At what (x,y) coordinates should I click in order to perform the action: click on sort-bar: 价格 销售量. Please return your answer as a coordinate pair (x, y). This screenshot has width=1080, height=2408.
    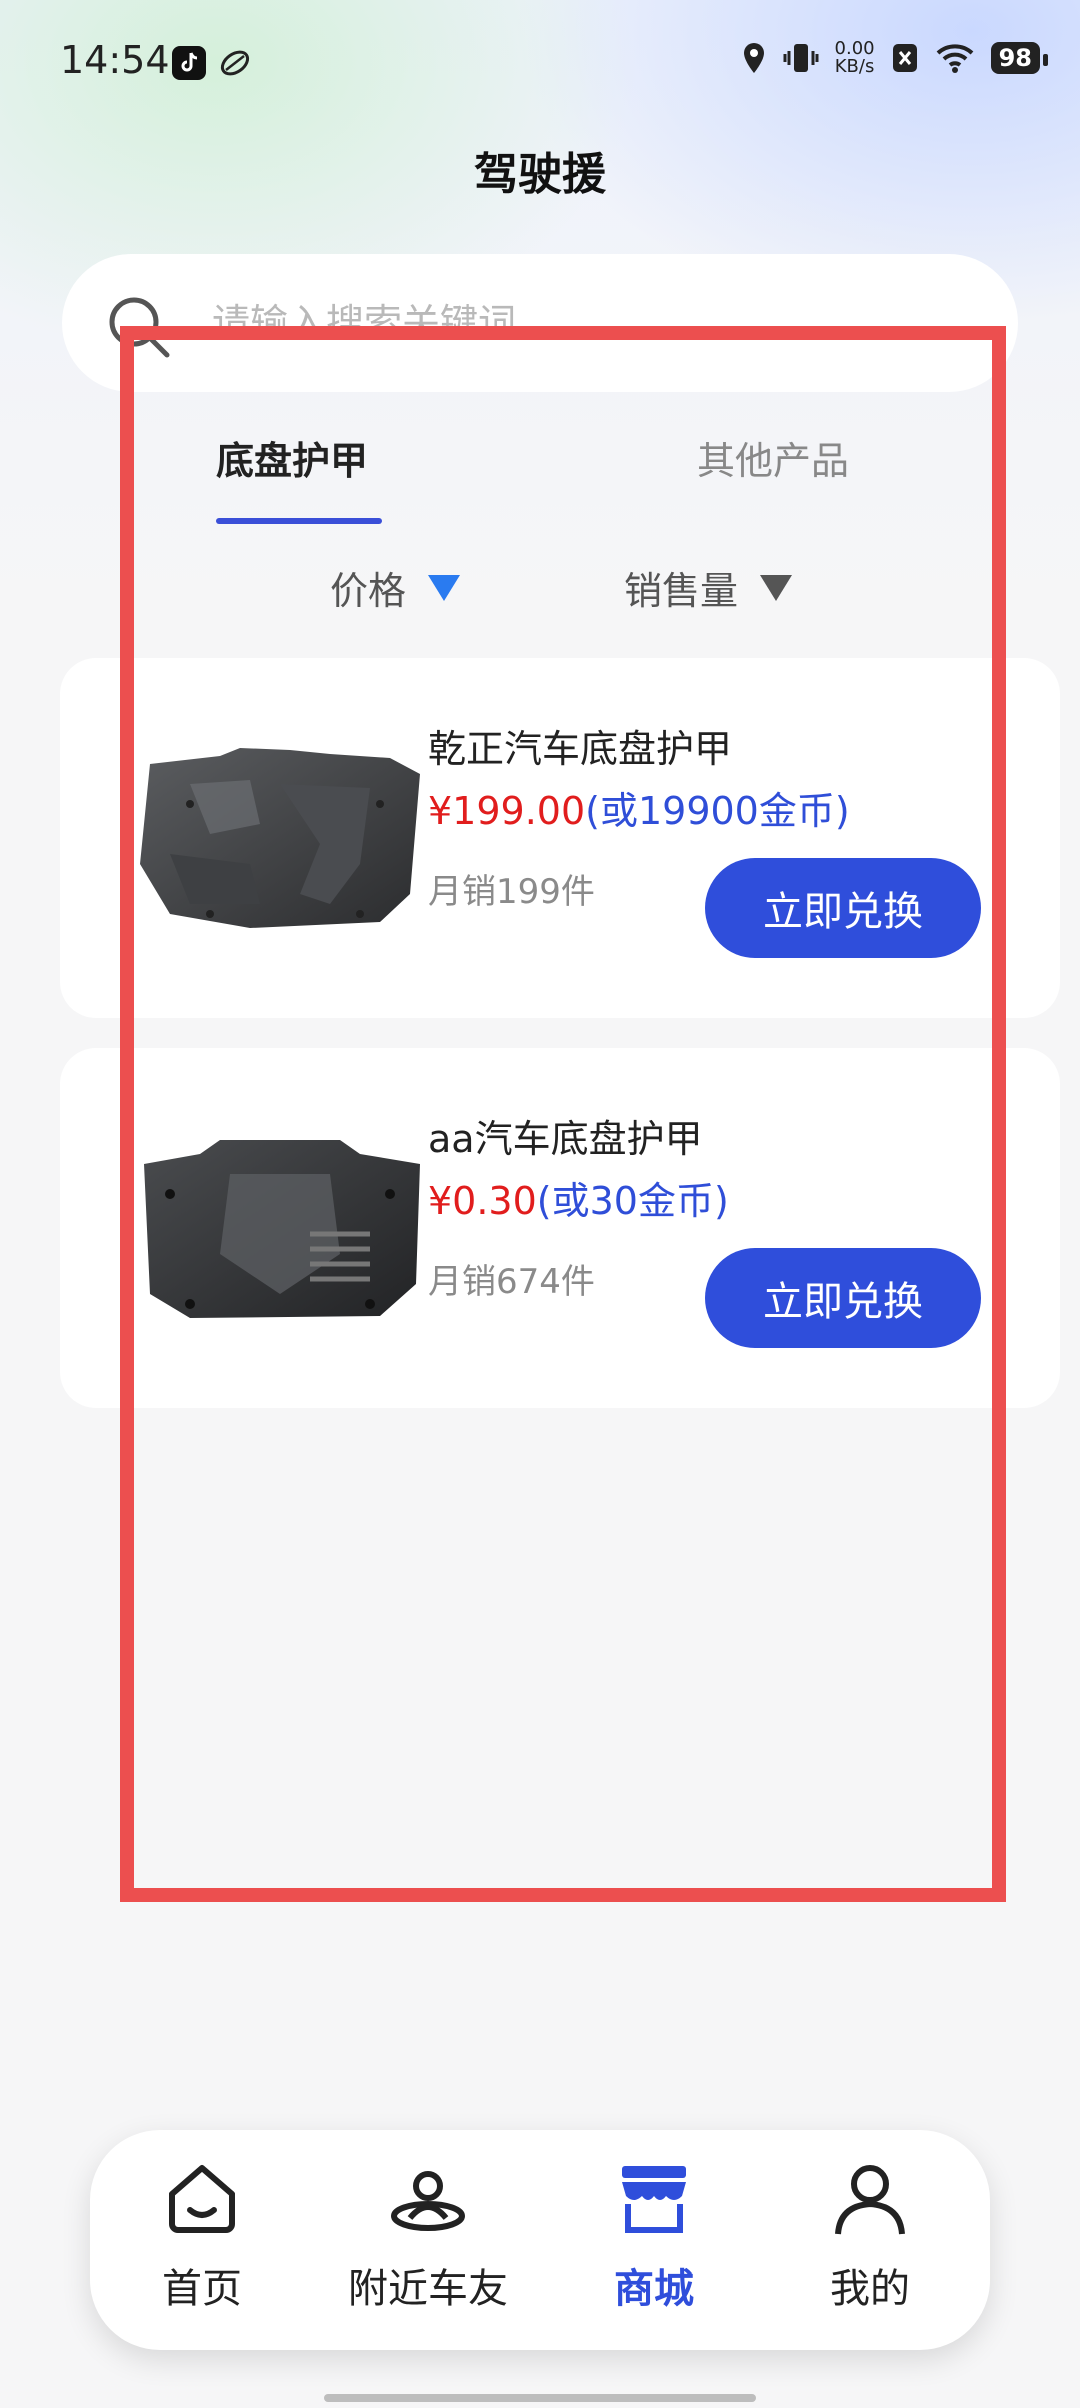
    Looking at the image, I should click on (540, 595).